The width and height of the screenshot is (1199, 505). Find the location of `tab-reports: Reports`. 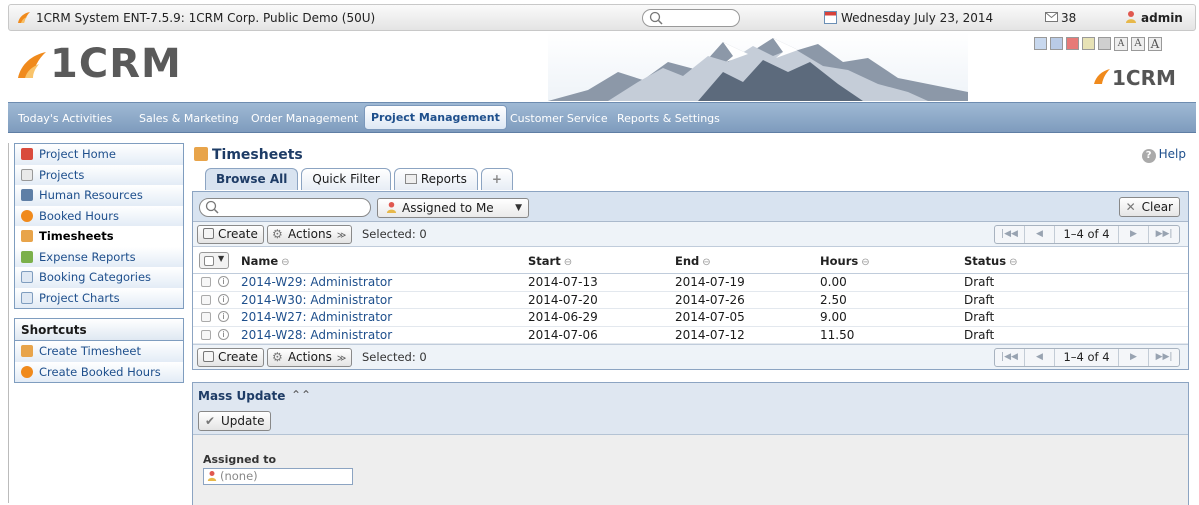

tab-reports: Reports is located at coordinates (435, 179).